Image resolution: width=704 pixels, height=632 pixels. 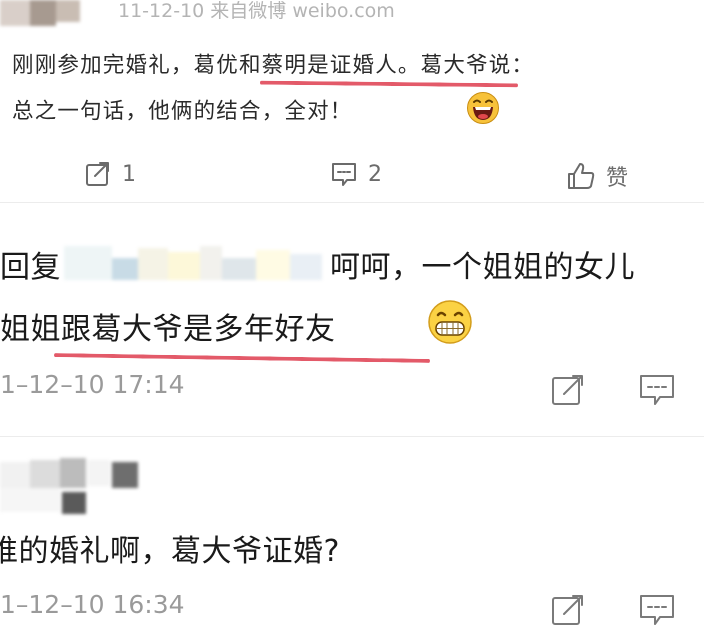 What do you see at coordinates (466, 65) in the screenshot?
I see `post-text-1c: 。葛大爷说：` at bounding box center [466, 65].